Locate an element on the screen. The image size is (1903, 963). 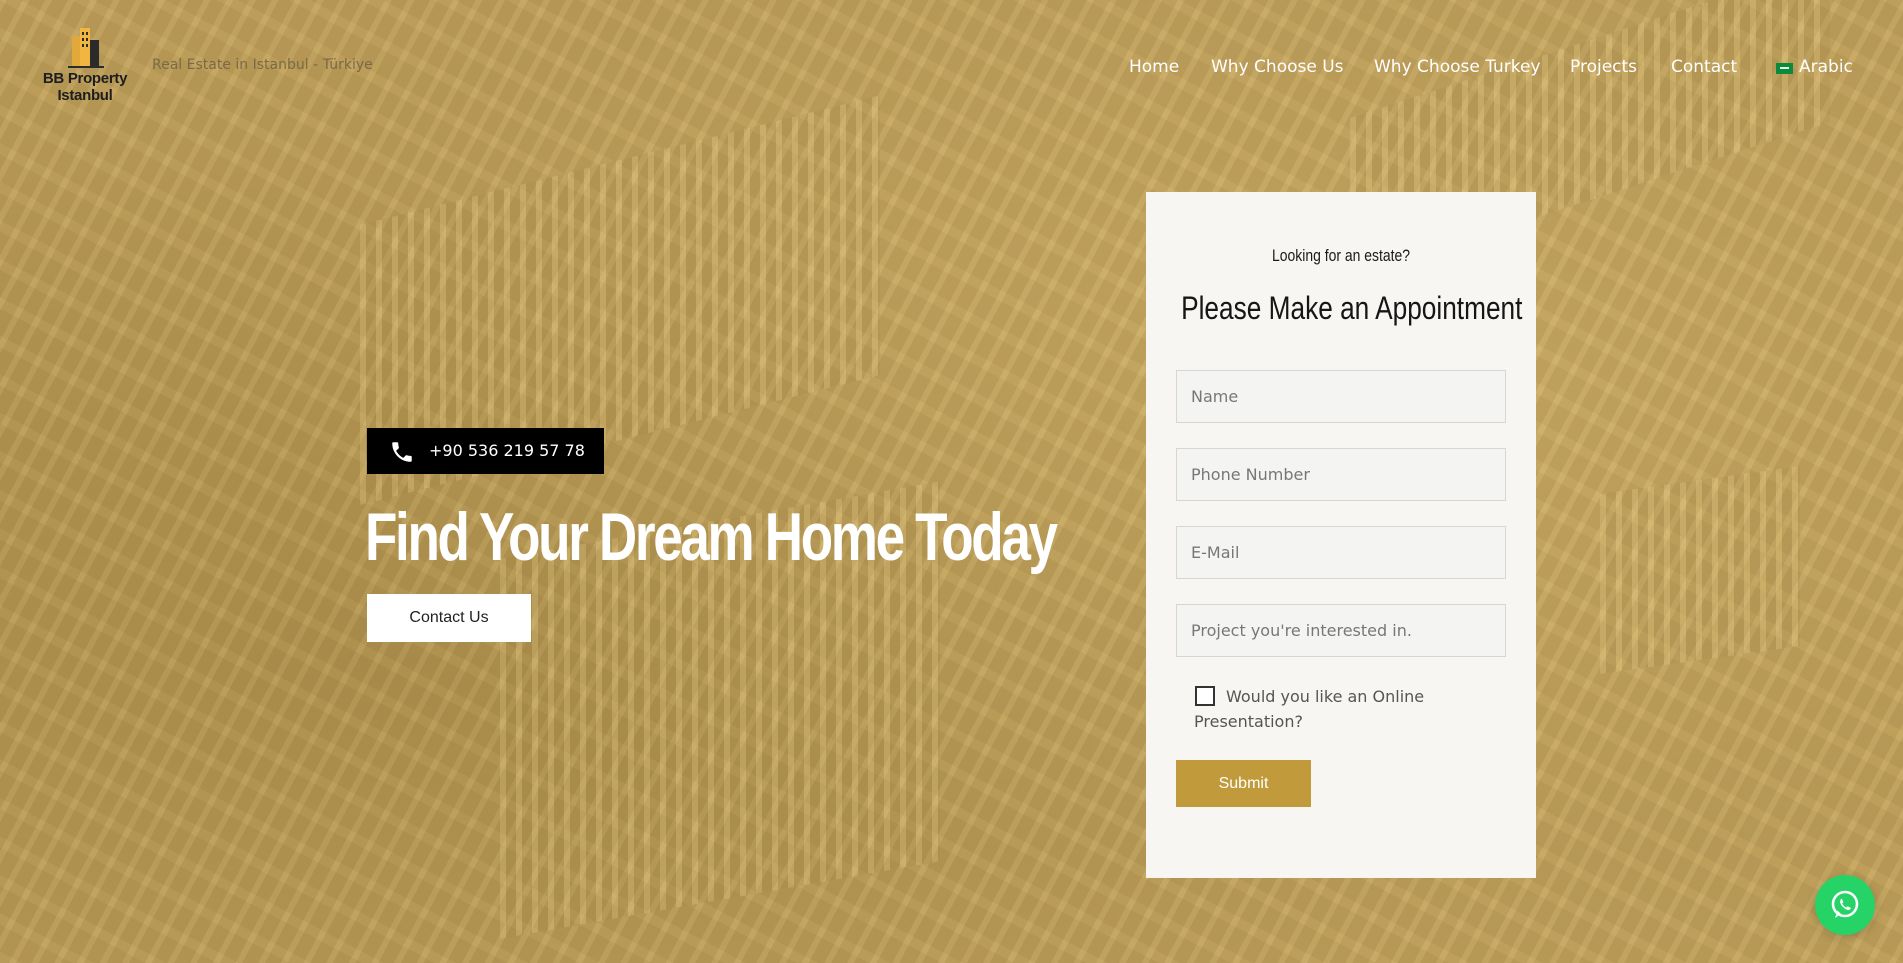
whatsapp-button is located at coordinates (1845, 905).